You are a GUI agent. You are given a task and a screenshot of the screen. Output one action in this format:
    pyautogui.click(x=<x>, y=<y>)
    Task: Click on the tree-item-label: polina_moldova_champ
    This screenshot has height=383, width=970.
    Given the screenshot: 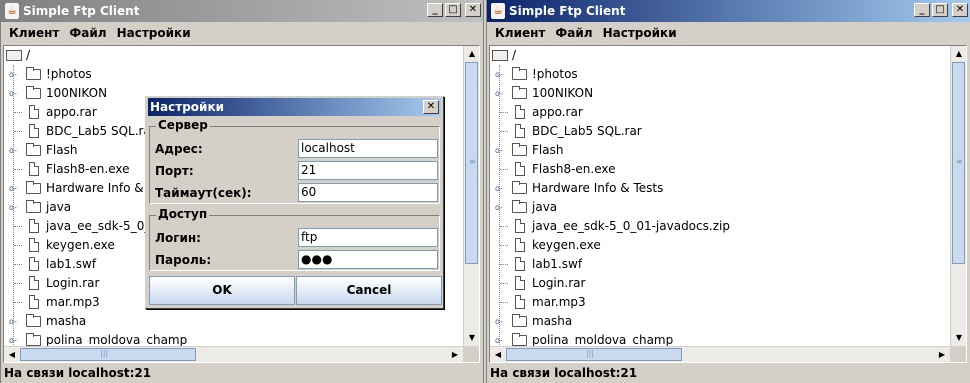 What is the action you would take?
    pyautogui.click(x=117, y=339)
    